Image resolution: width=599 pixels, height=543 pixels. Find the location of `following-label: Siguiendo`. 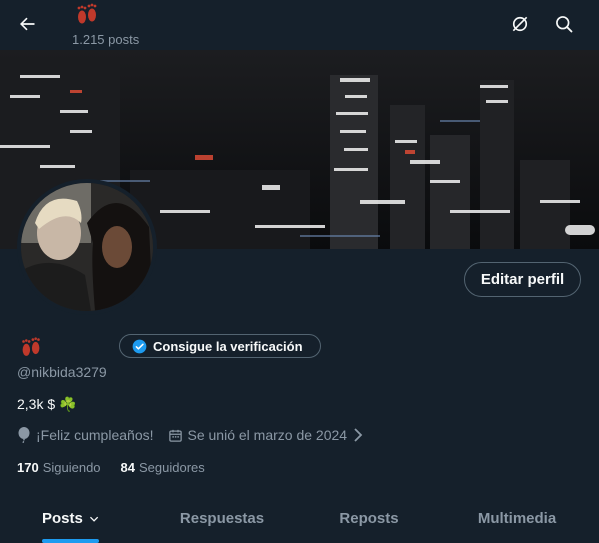

following-label: Siguiendo is located at coordinates (71, 467).